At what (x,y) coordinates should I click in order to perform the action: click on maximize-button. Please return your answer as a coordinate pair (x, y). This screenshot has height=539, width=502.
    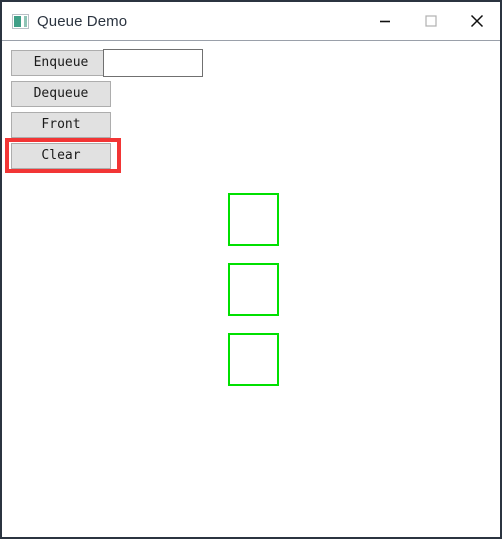
    Looking at the image, I should click on (431, 21).